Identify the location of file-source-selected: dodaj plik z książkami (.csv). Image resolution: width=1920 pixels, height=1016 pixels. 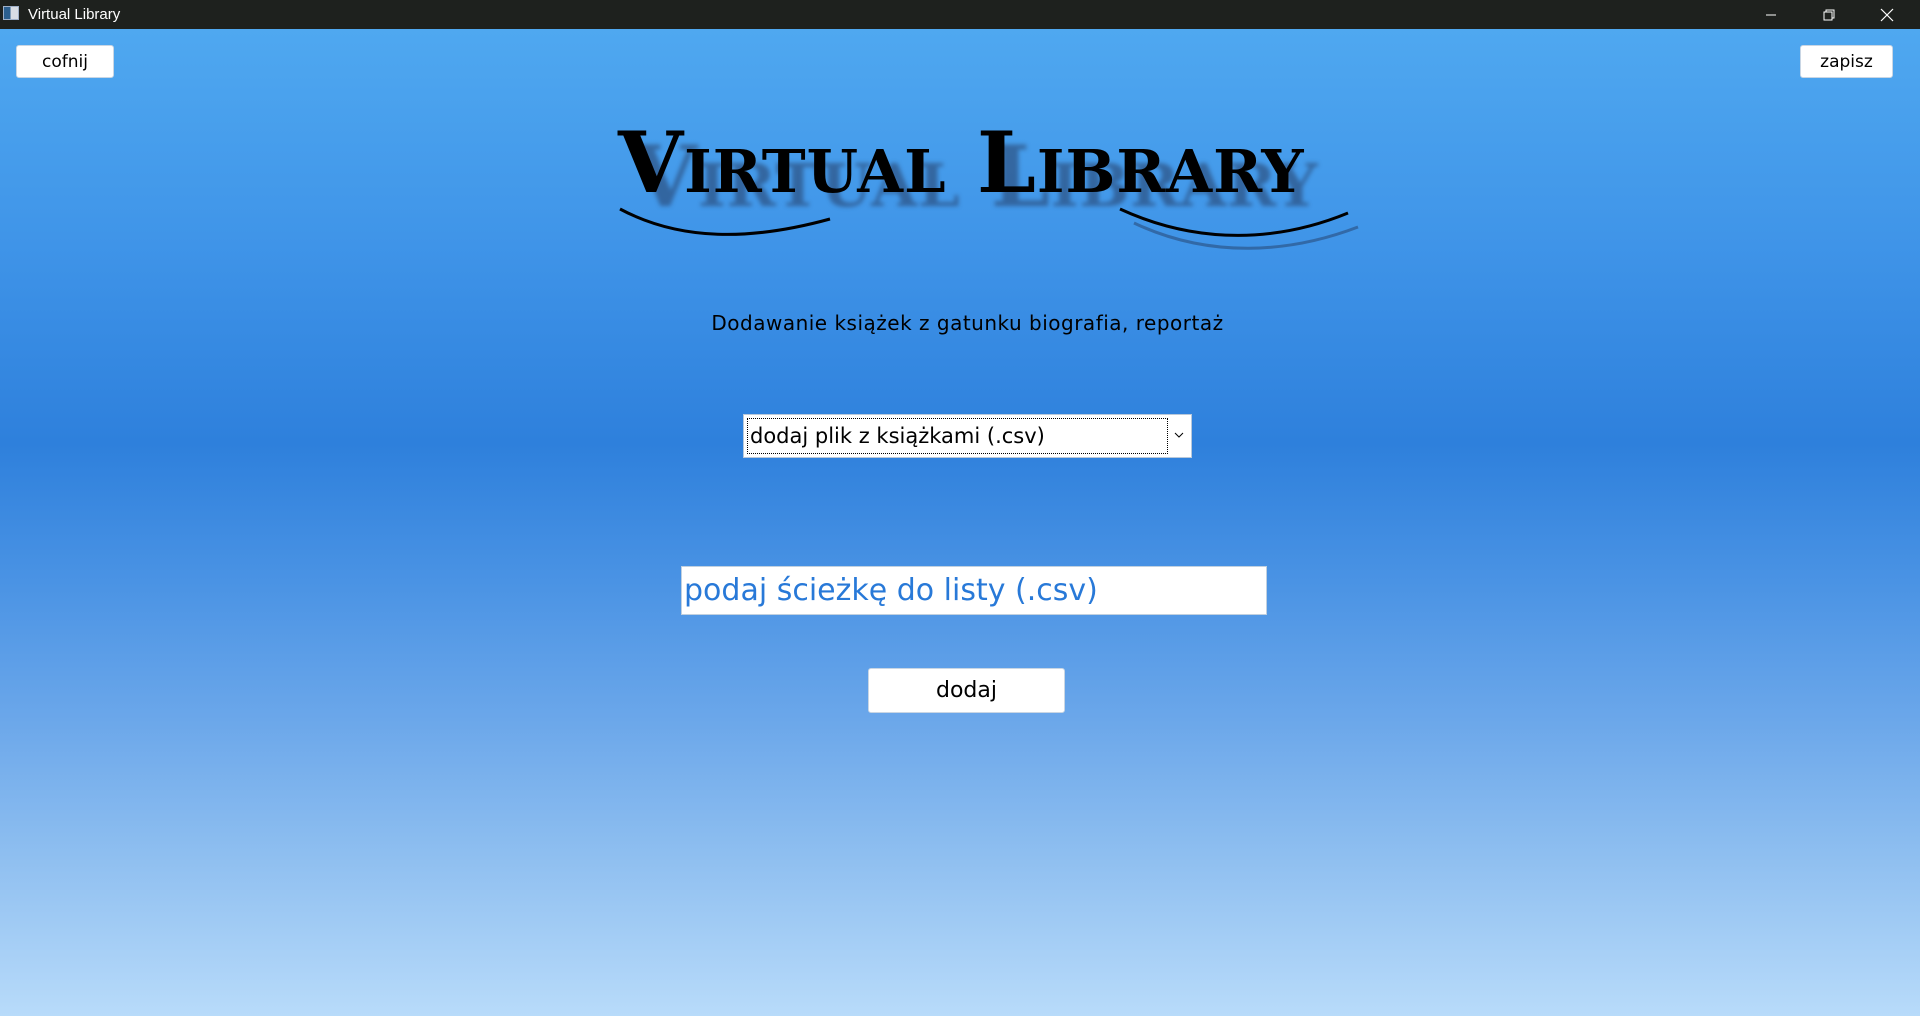
(957, 436).